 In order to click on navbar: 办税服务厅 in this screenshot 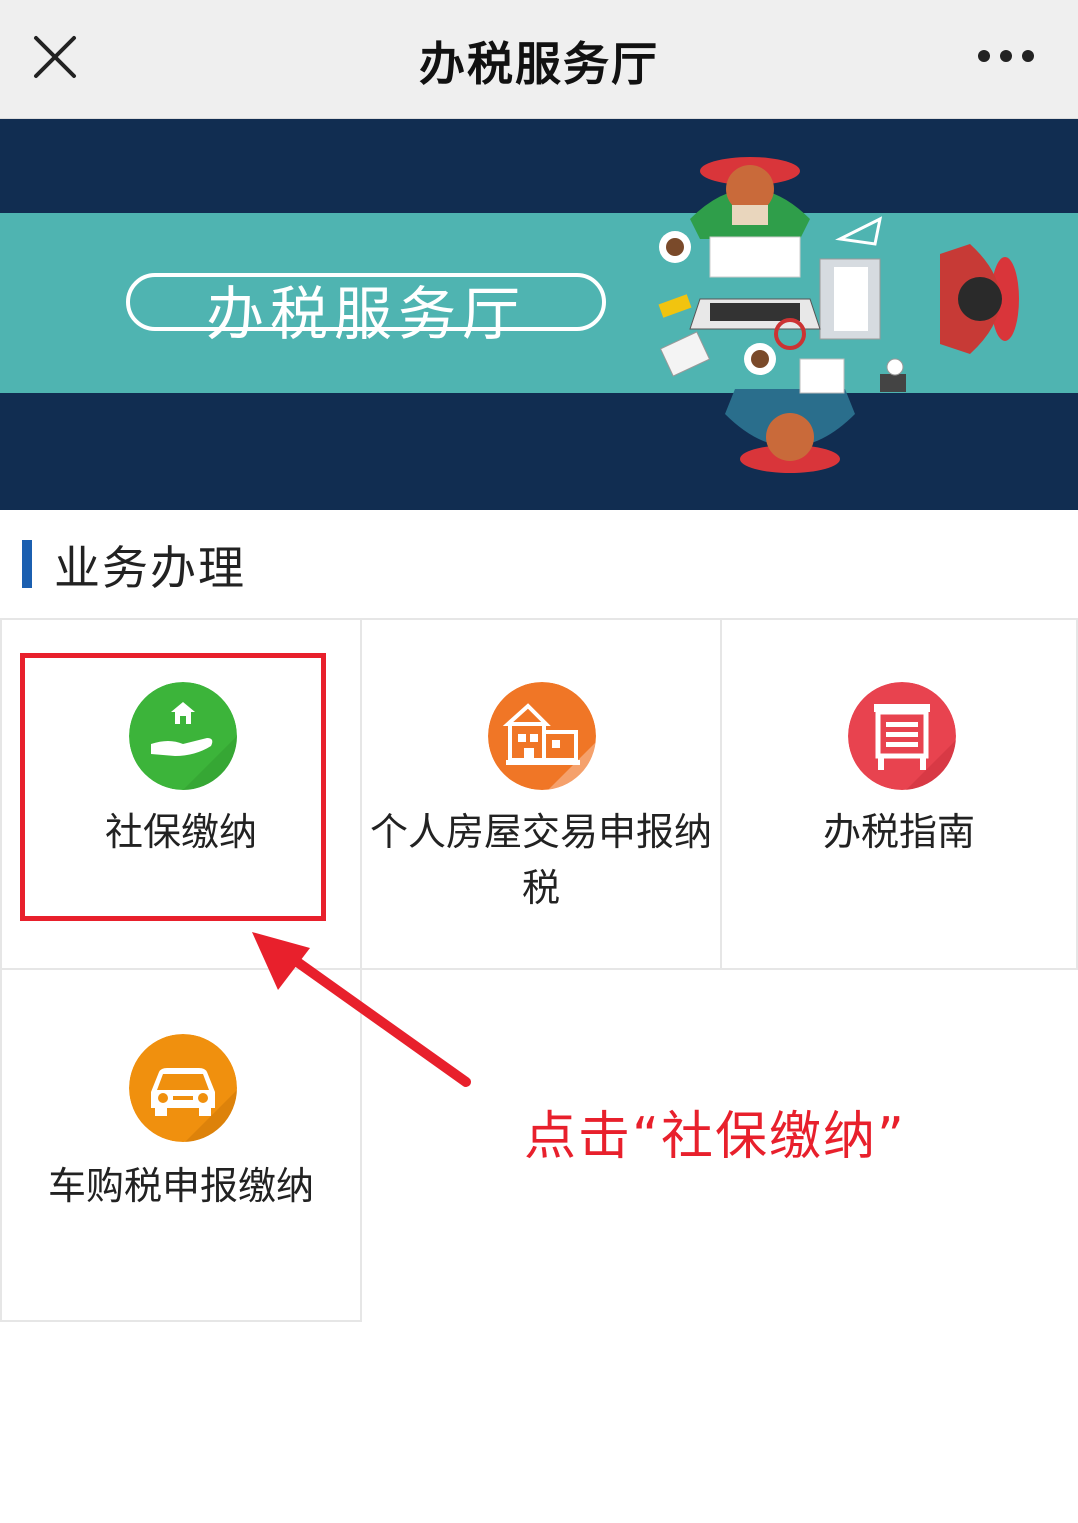, I will do `click(539, 59)`.